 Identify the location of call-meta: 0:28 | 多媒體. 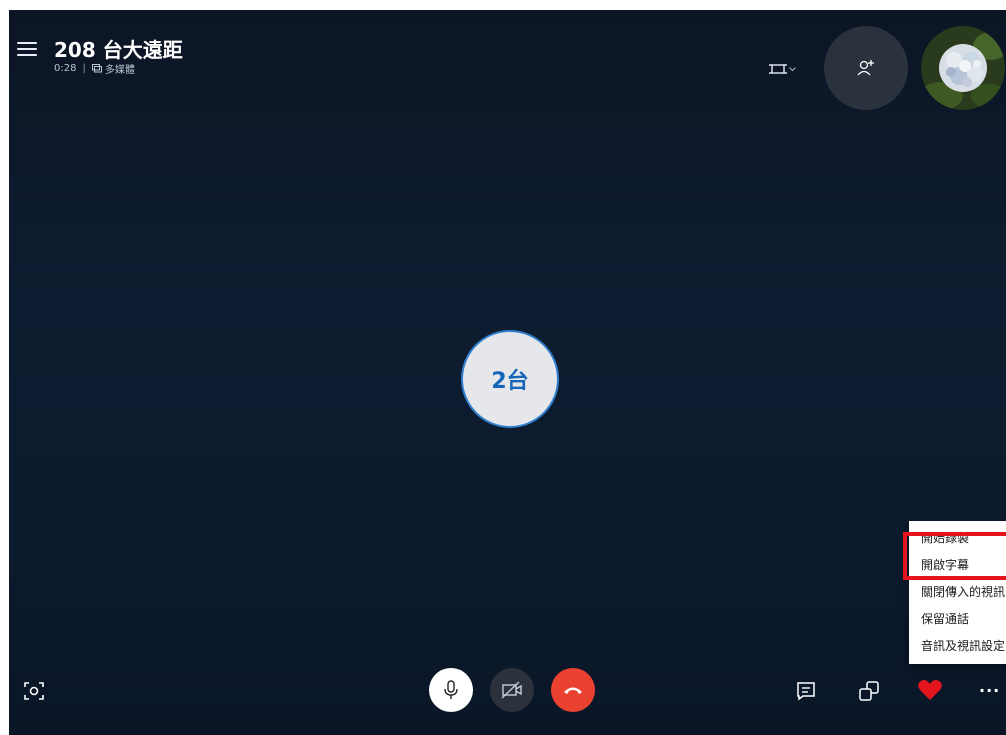
(94, 68).